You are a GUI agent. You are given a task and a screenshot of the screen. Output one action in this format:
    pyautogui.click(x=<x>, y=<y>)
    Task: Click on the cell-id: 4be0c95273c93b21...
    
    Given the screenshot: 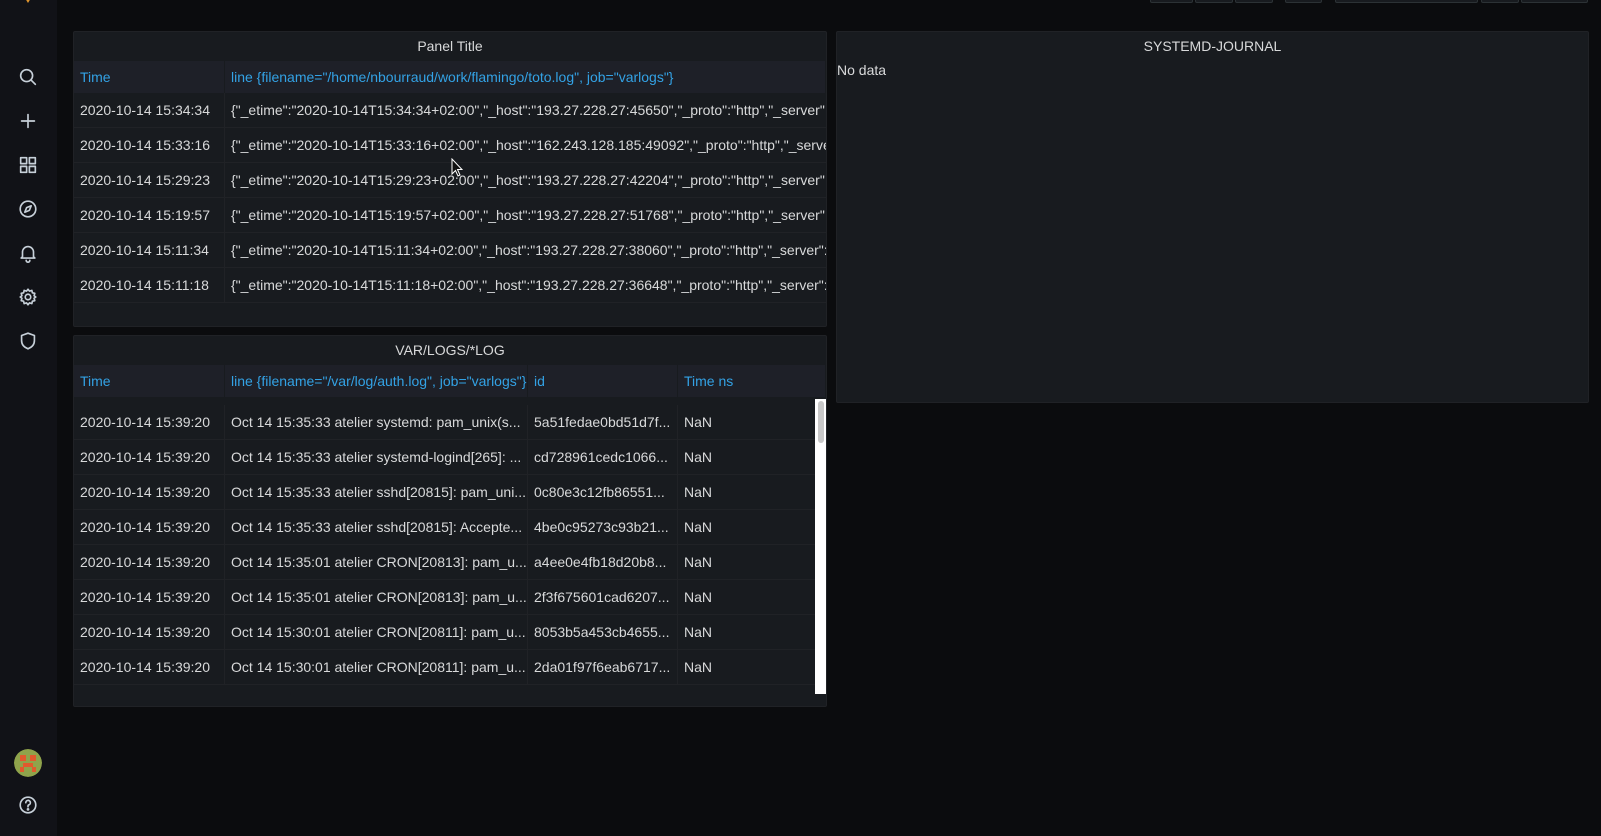 What is the action you would take?
    pyautogui.click(x=603, y=527)
    